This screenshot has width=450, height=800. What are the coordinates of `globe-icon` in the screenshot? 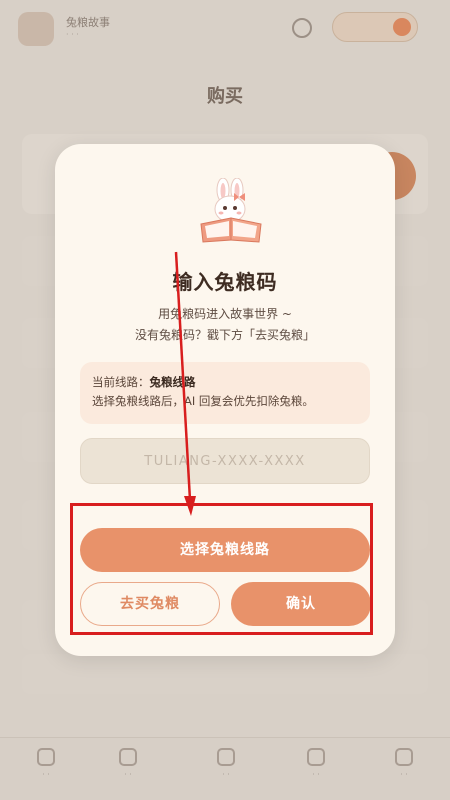 It's located at (302, 28).